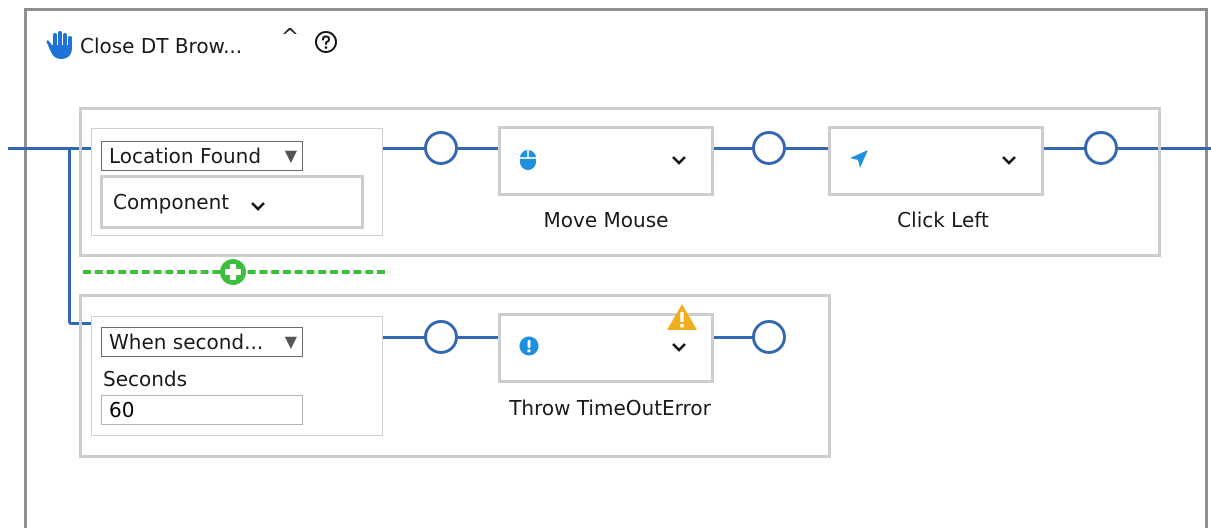  Describe the element at coordinates (682, 317) in the screenshot. I see `warning-icon` at that location.